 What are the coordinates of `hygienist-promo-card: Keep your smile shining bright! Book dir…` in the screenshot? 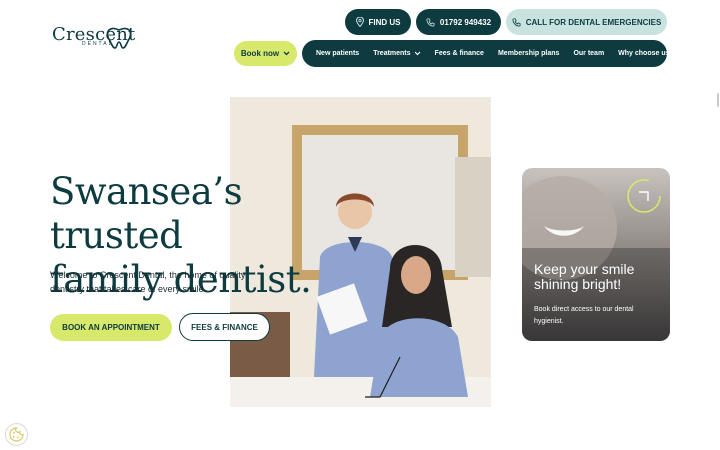 It's located at (596, 254).